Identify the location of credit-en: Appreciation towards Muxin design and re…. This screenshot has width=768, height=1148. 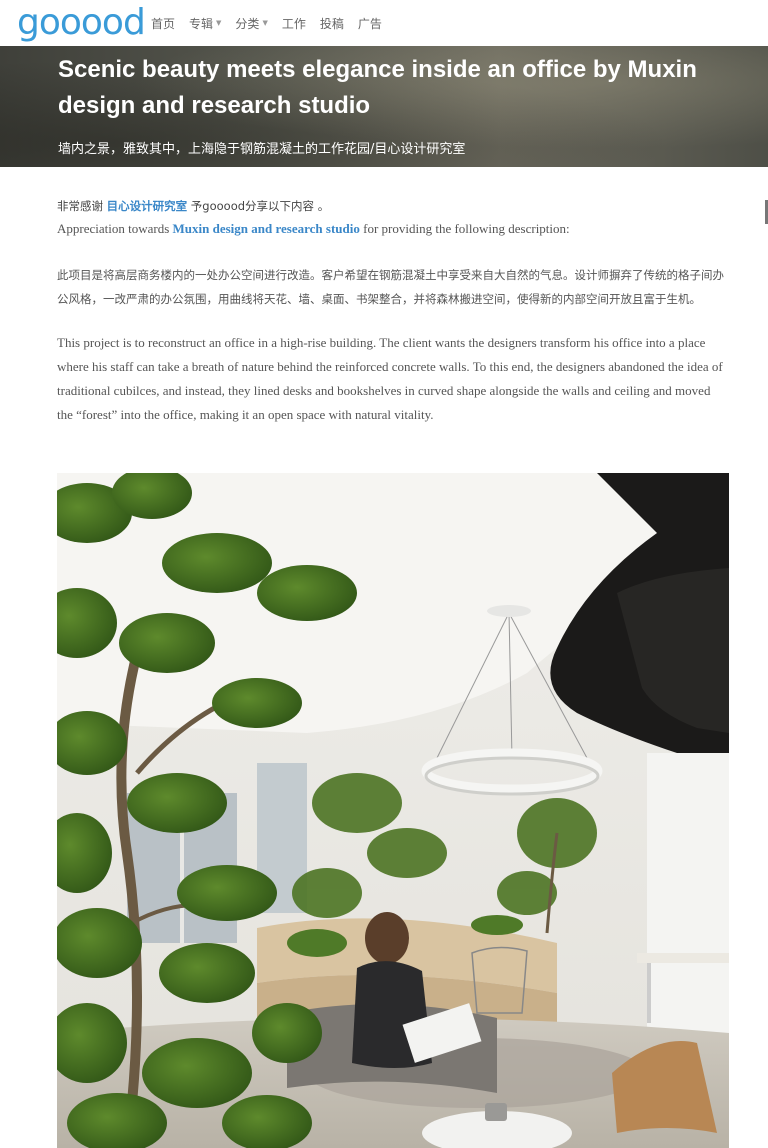
(393, 229).